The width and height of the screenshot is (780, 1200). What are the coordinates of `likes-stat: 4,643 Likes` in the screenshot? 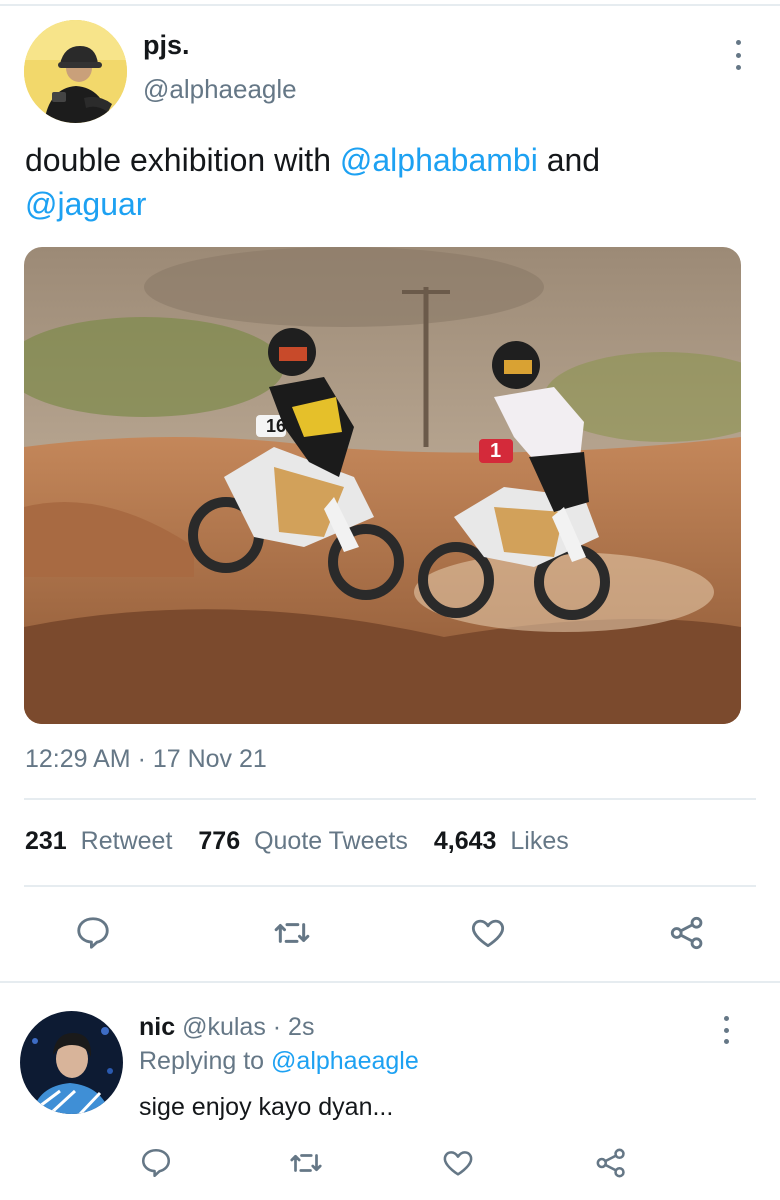 It's located at (501, 841).